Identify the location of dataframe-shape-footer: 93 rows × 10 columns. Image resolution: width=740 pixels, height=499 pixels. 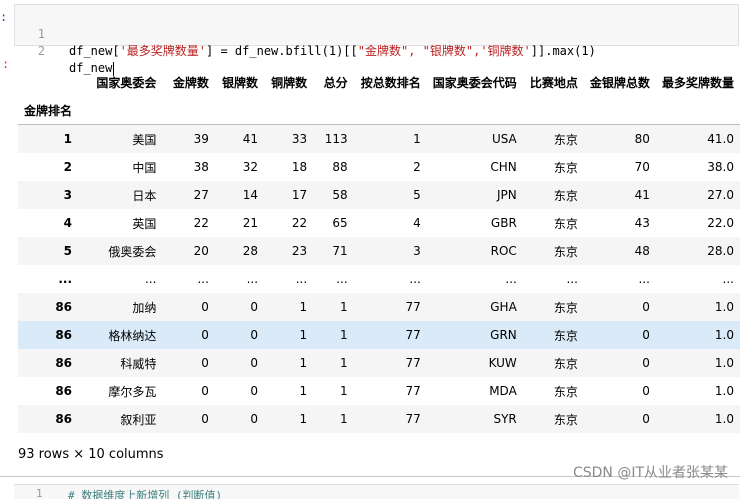
(91, 454).